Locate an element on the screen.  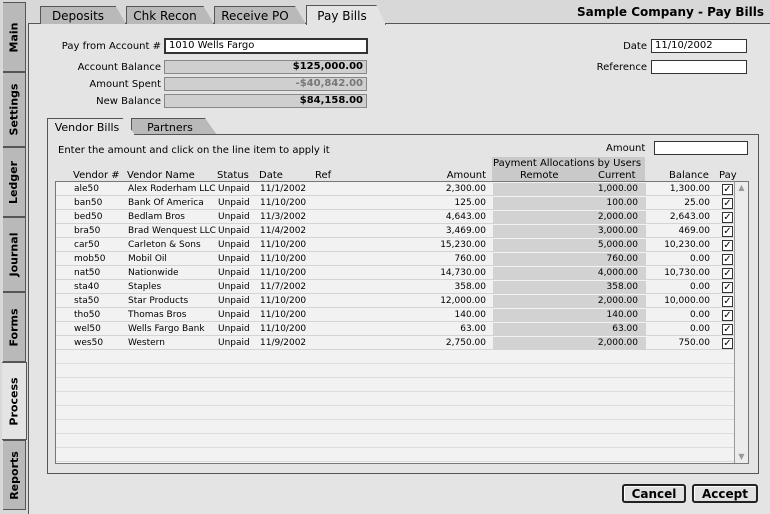
cell-vendor: ban50 is located at coordinates (88, 203).